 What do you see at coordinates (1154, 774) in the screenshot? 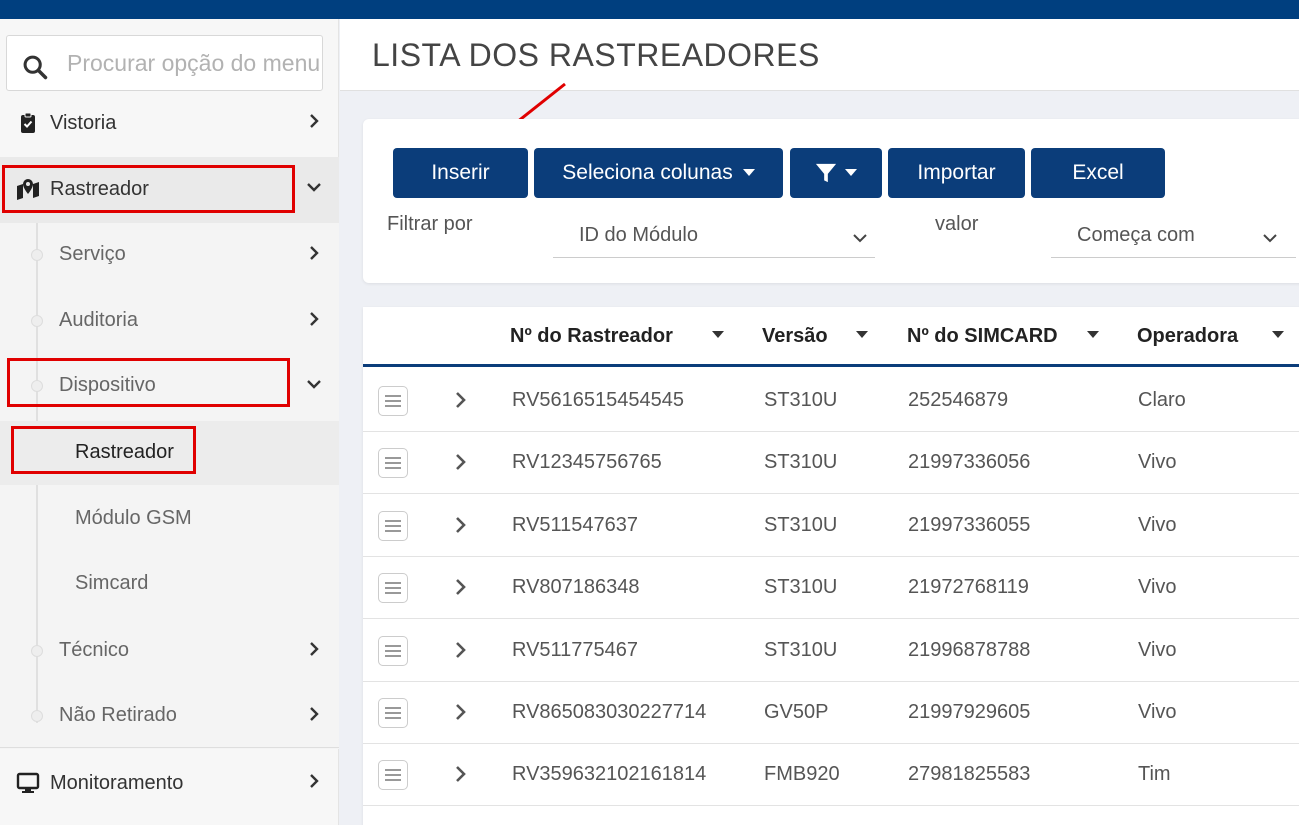
I see `cell-operadora: Tim` at bounding box center [1154, 774].